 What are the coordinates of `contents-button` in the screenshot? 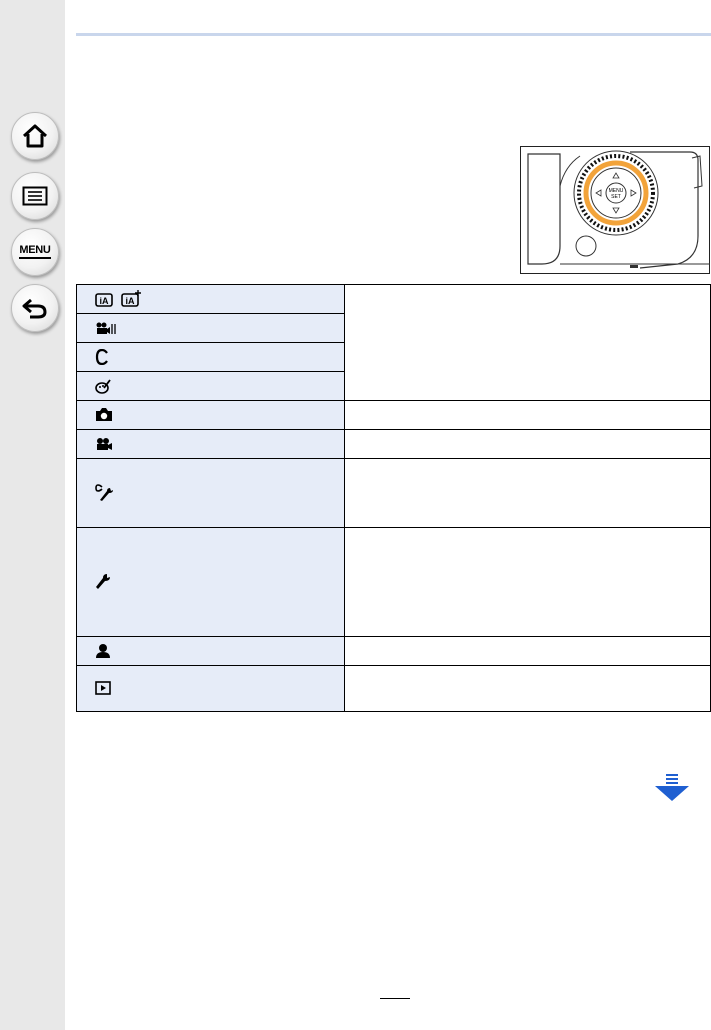 It's located at (35, 196).